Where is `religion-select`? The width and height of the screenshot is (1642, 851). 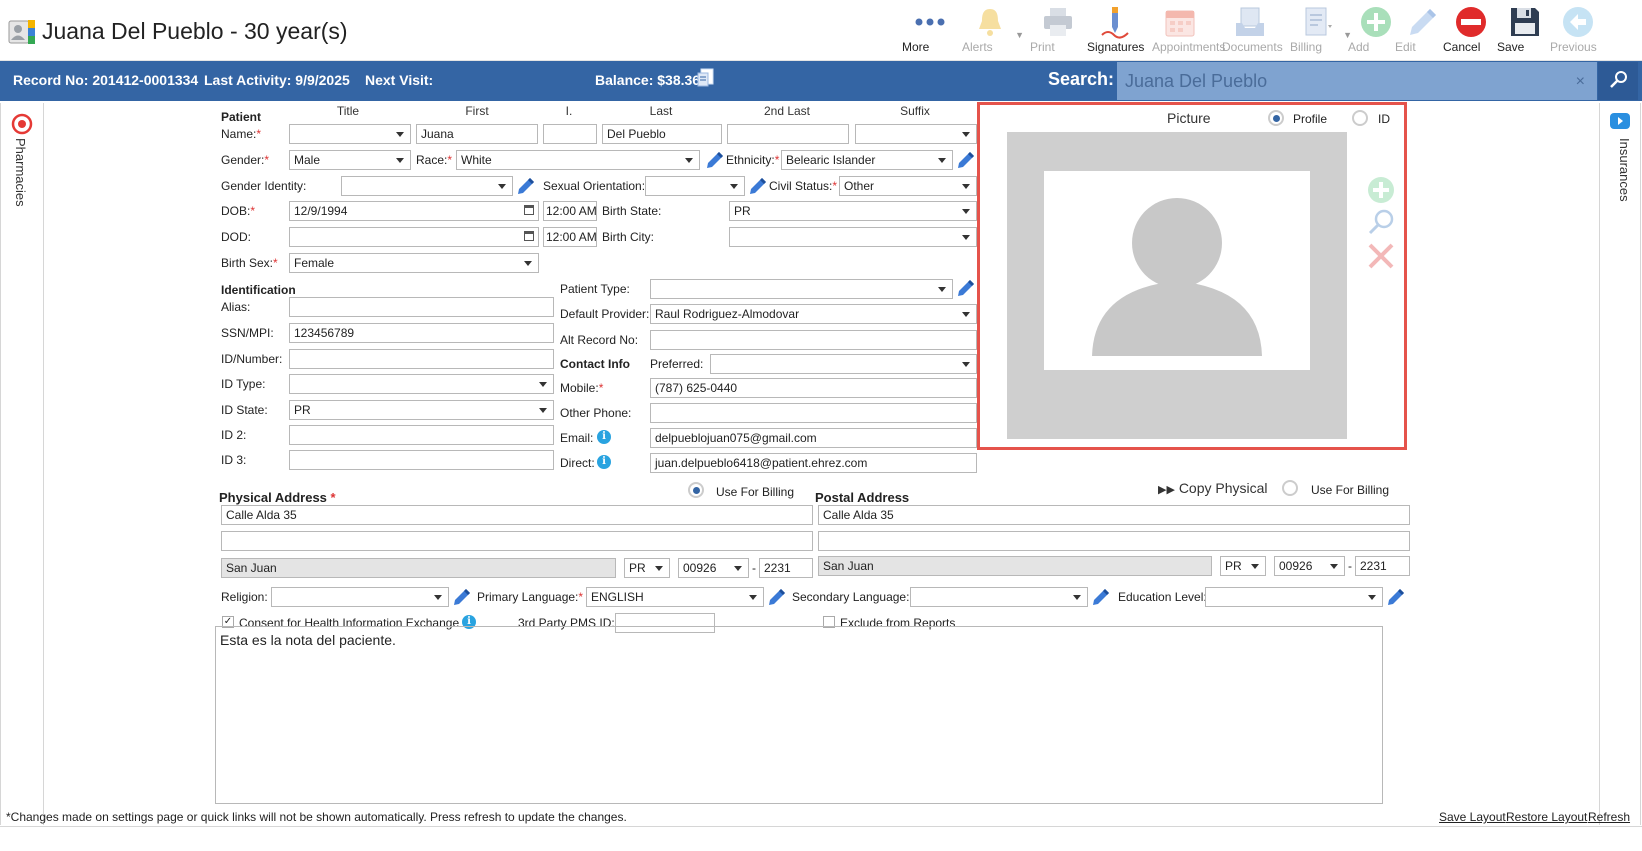
religion-select is located at coordinates (360, 597).